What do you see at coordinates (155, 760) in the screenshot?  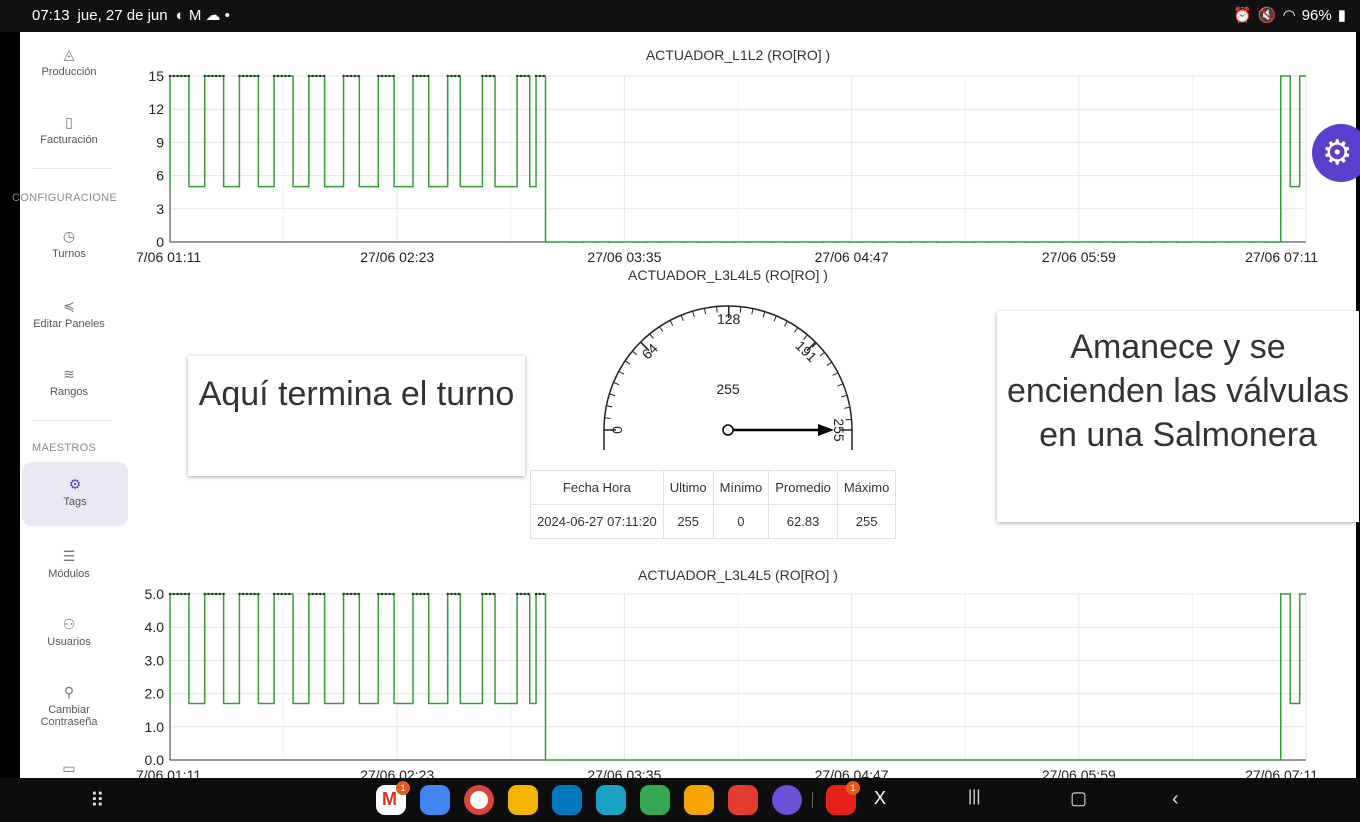 I see `y-tick-label: 0.0` at bounding box center [155, 760].